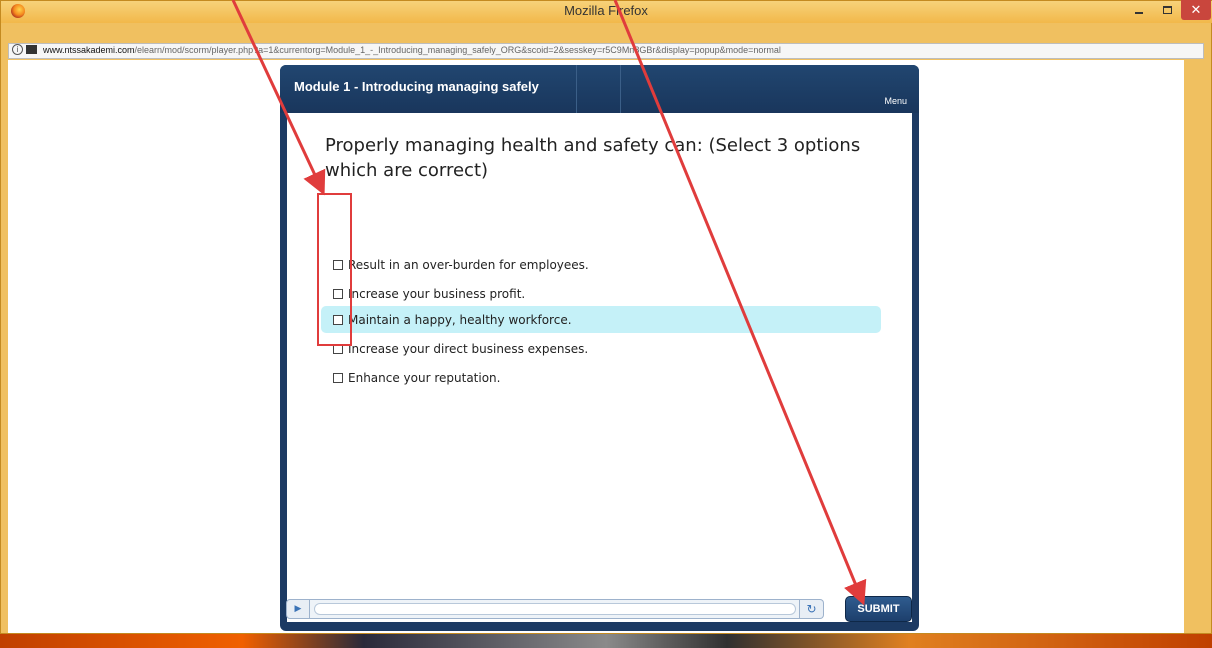  What do you see at coordinates (601, 293) in the screenshot?
I see `option-2: Increase your business profit.` at bounding box center [601, 293].